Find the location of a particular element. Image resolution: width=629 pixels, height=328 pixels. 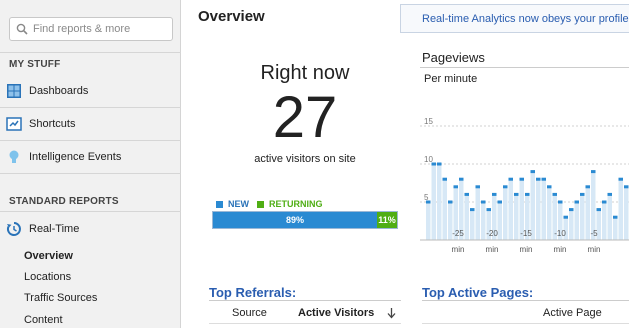

sidebar-item-label: Shortcuts is located at coordinates (52, 123).